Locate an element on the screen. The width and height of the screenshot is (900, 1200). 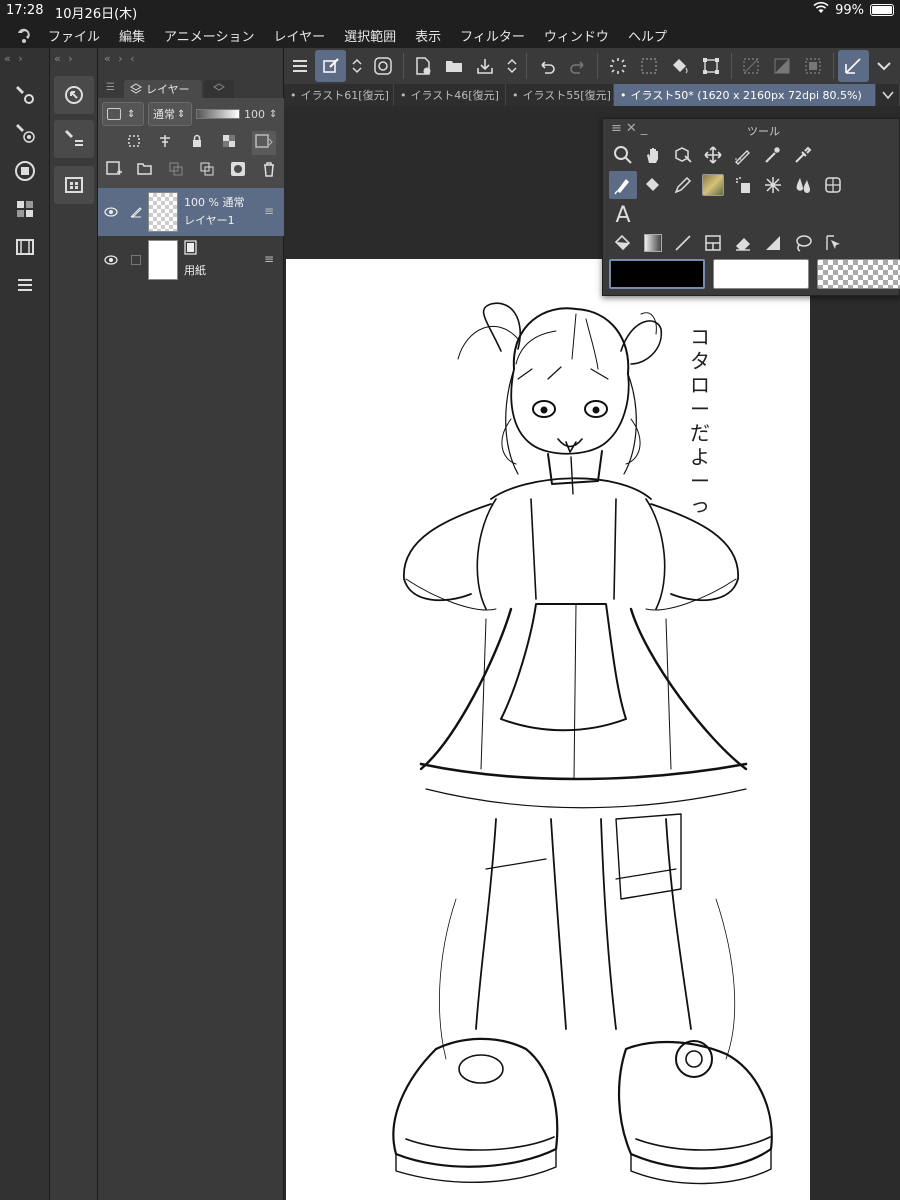
blend-mode-select: 通常 ⇕ is located at coordinates (170, 114).